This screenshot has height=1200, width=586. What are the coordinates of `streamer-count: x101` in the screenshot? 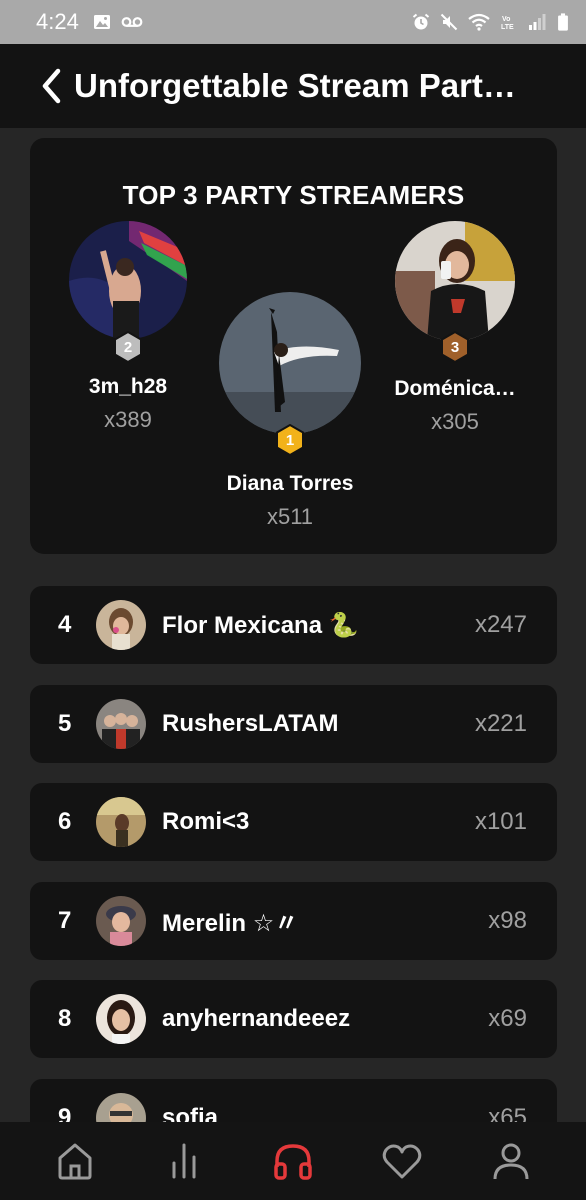 It's located at (500, 821).